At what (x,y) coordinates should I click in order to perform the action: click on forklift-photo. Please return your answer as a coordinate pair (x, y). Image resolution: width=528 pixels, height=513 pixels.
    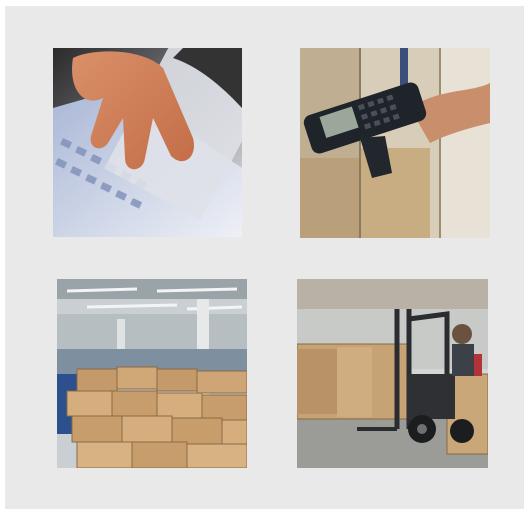
    Looking at the image, I should click on (392, 373).